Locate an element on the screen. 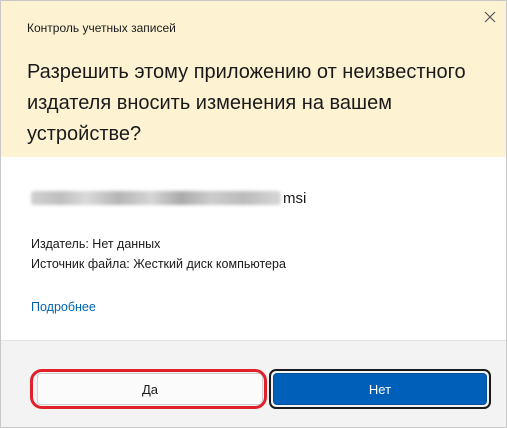  file-name: msi is located at coordinates (168, 198).